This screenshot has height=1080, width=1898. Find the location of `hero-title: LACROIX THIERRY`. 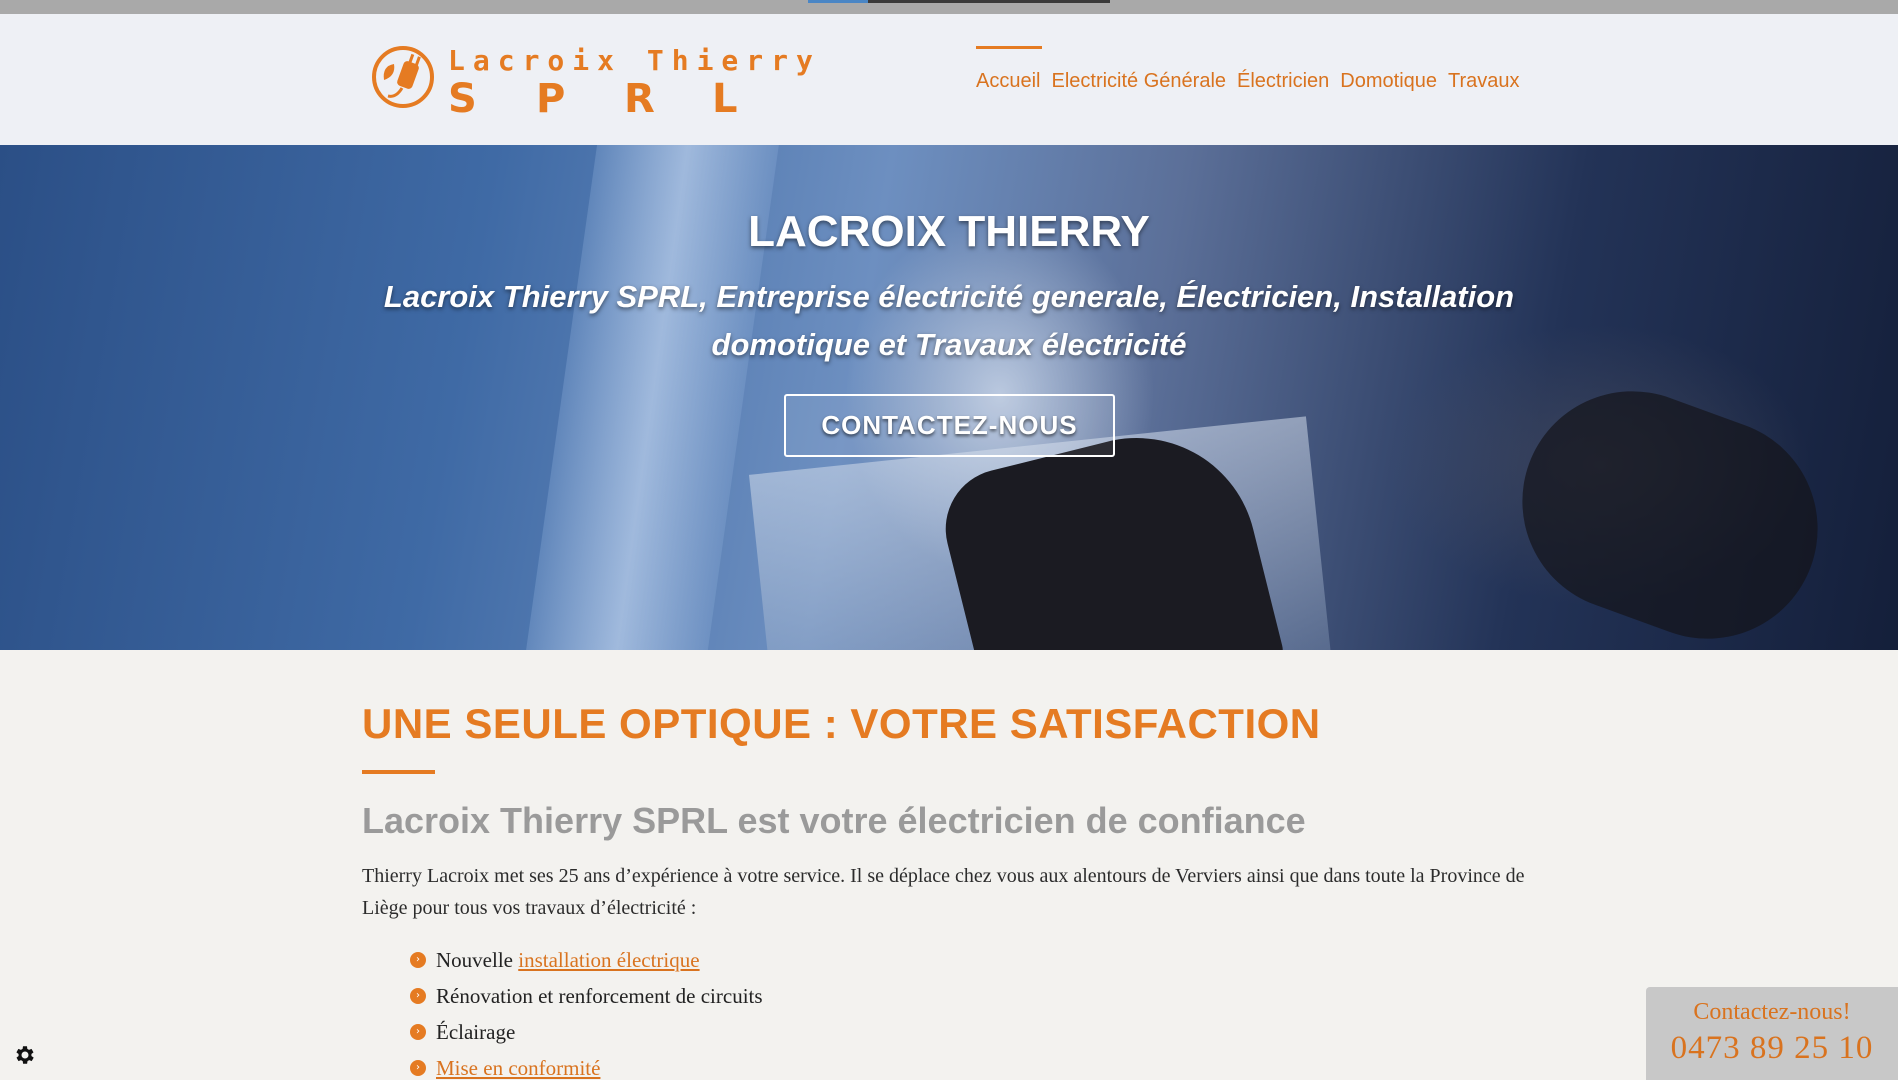

hero-title: LACROIX THIERRY is located at coordinates (949, 231).